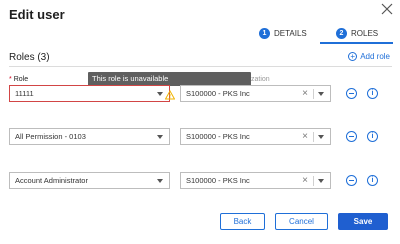 The width and height of the screenshot is (400, 244). What do you see at coordinates (50, 136) in the screenshot?
I see `role-select-value: All Permission - 0103` at bounding box center [50, 136].